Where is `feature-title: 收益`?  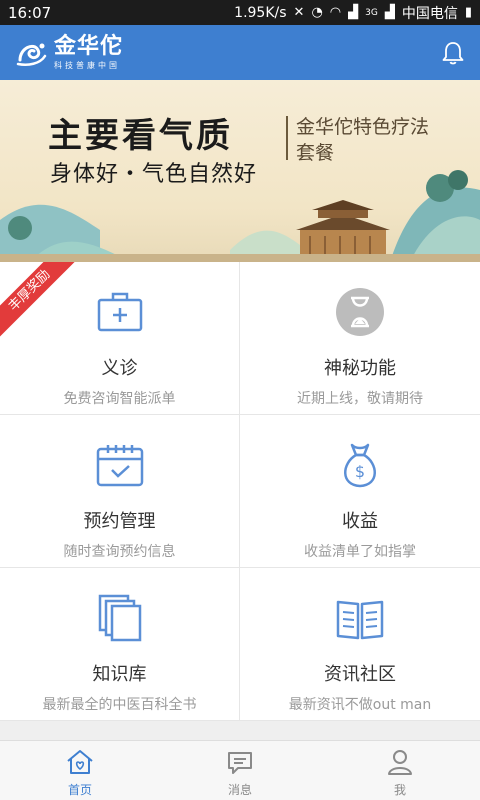
feature-title: 收益 is located at coordinates (360, 521).